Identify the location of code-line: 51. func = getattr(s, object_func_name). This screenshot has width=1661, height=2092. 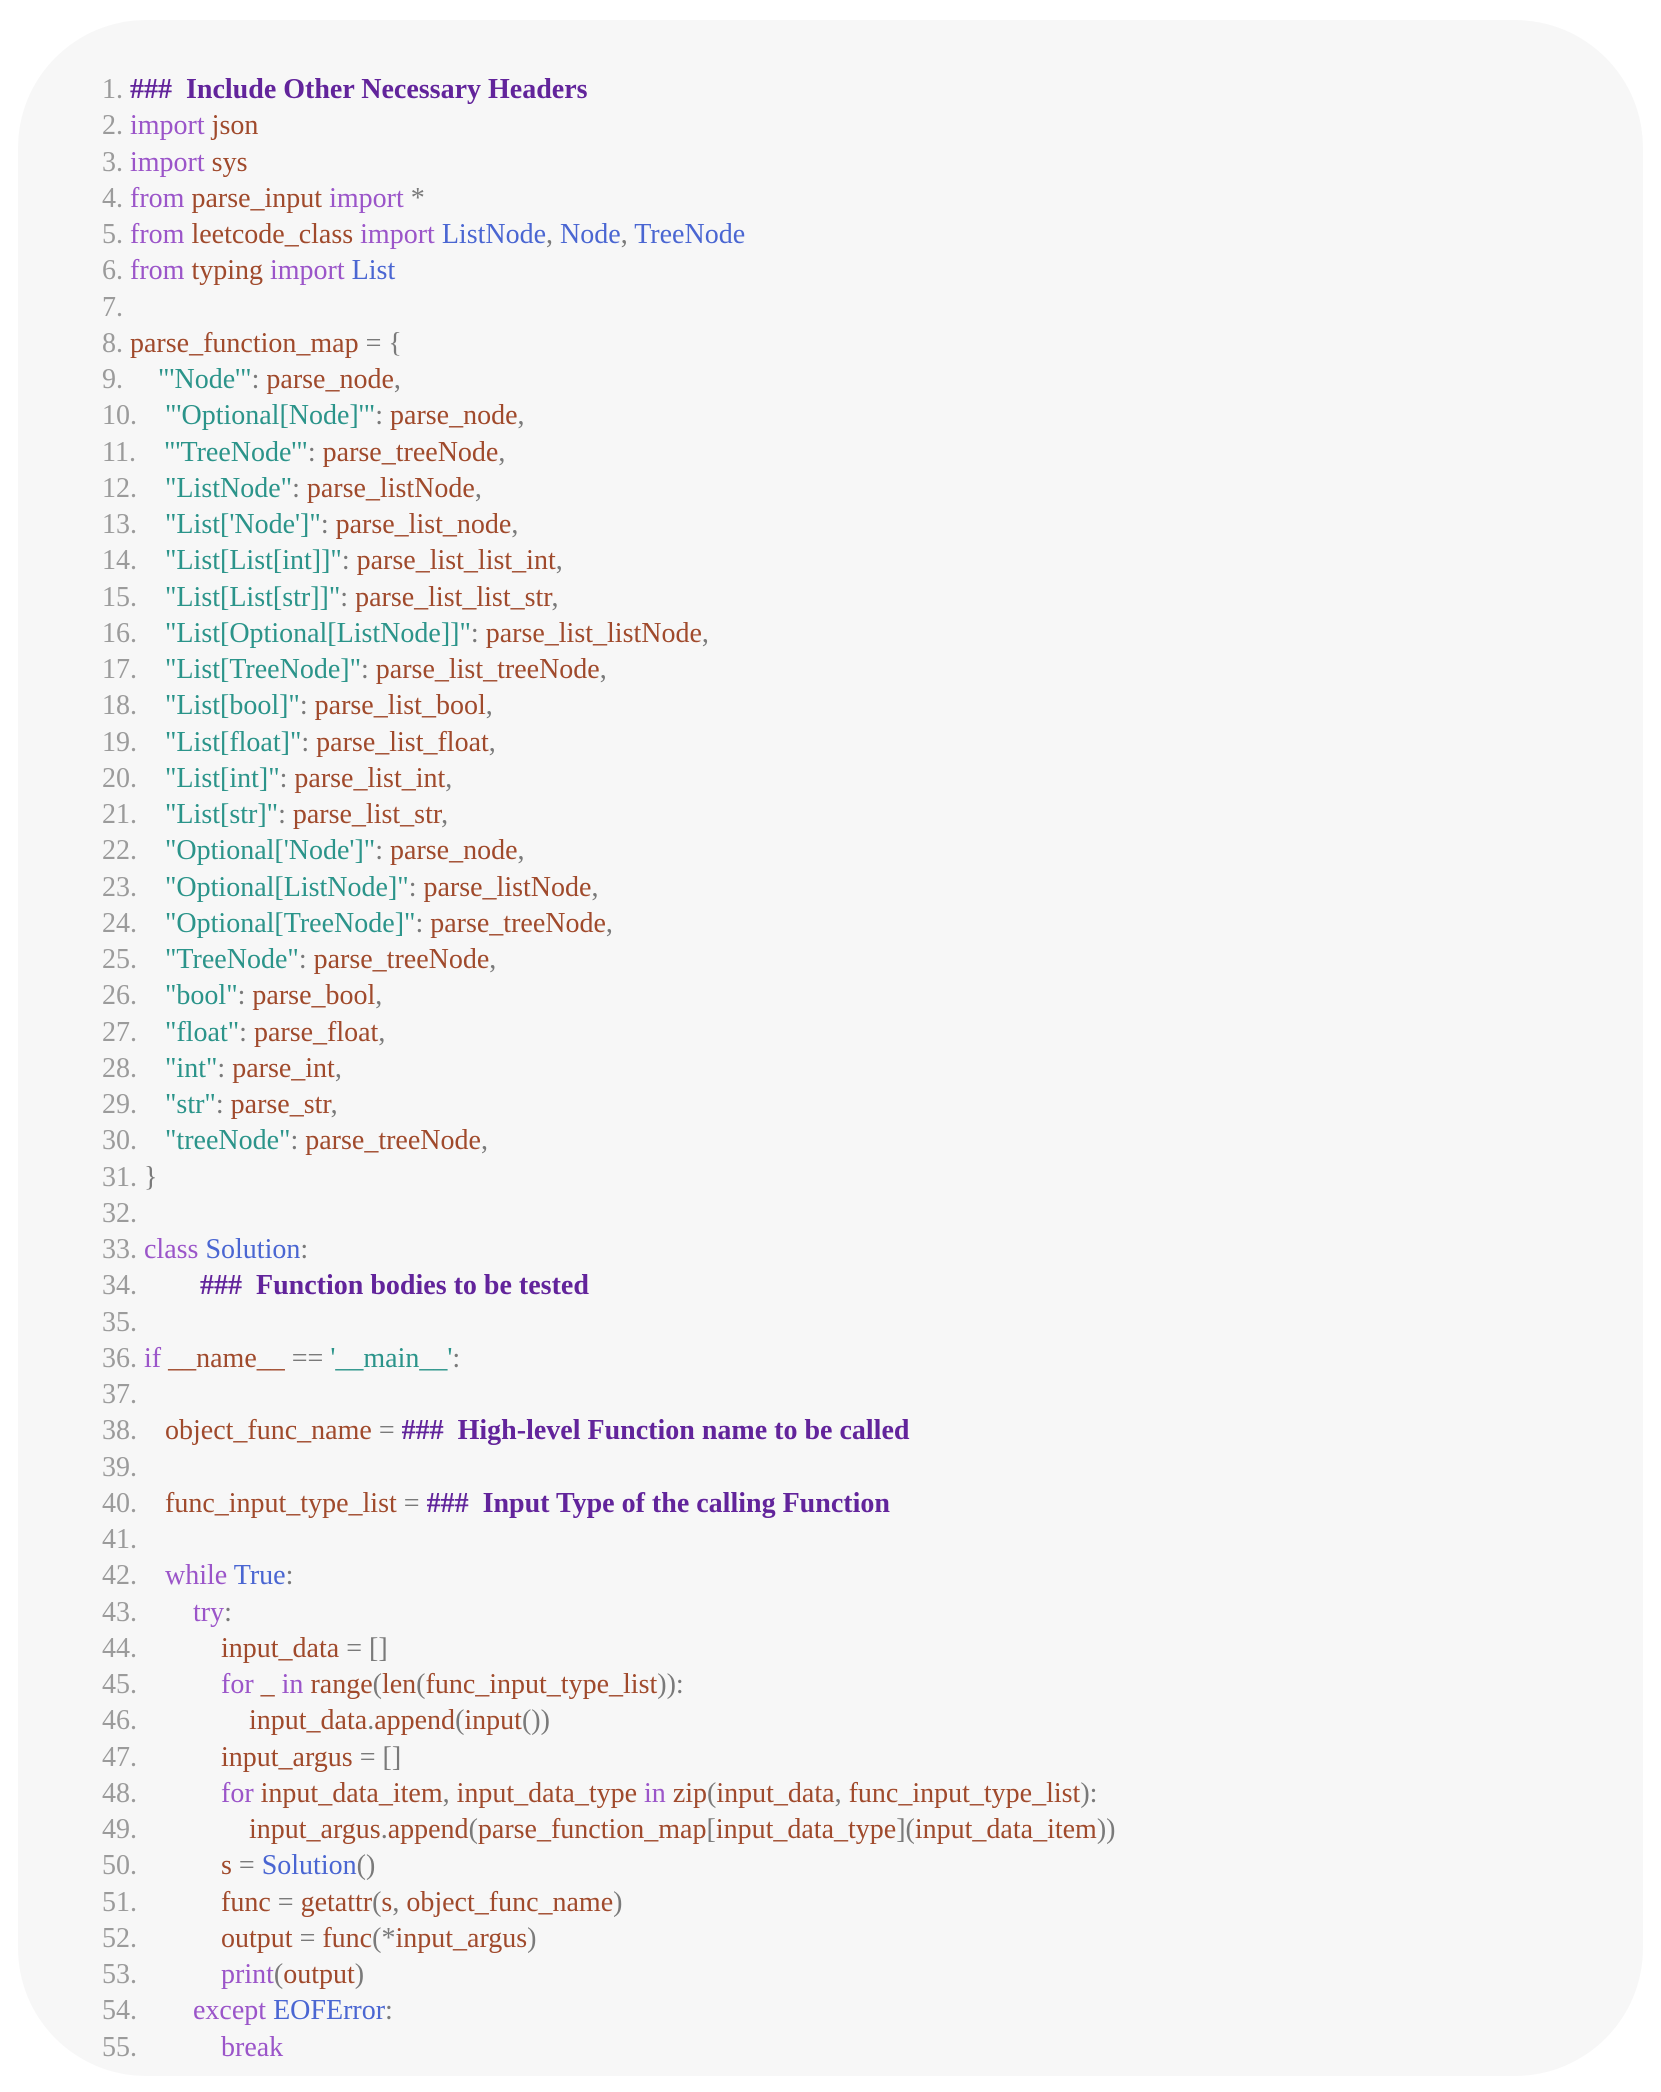
(852, 1903).